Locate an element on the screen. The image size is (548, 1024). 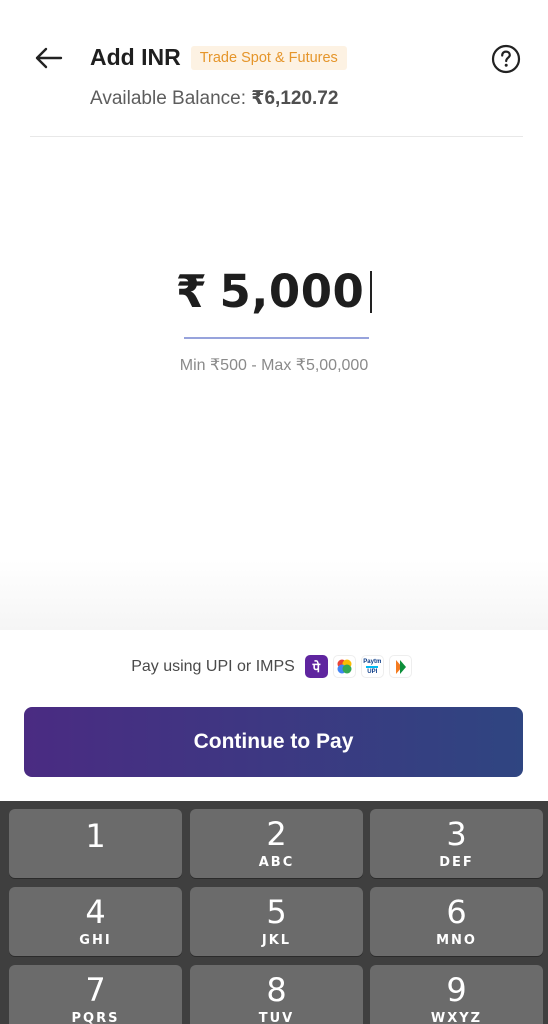
key-6: 6 MNO is located at coordinates (456, 921).